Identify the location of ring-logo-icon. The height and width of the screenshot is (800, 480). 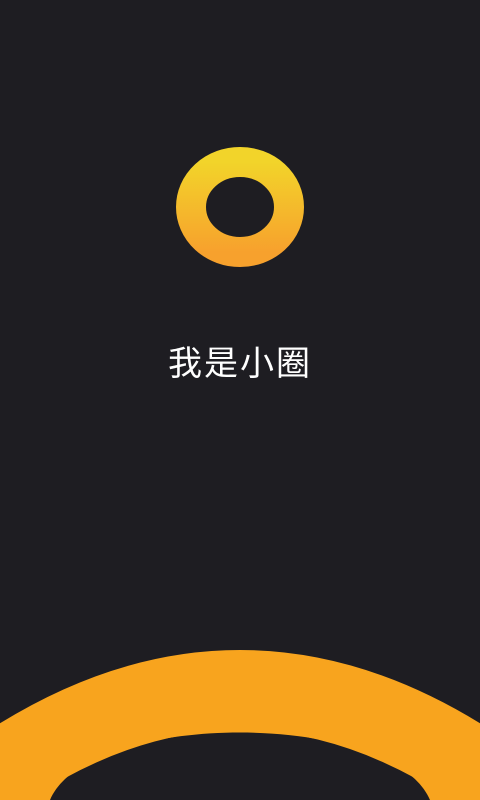
(240, 207).